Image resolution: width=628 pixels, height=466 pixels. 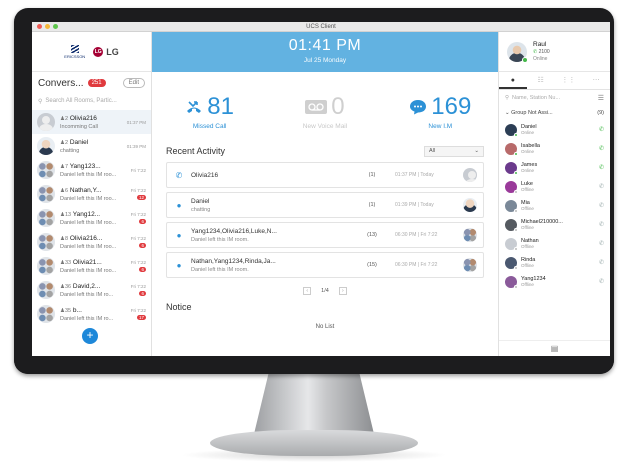 I want to click on conversation-item: ♟2 Daniel chatting 01:39 PM, so click(x=91, y=146).